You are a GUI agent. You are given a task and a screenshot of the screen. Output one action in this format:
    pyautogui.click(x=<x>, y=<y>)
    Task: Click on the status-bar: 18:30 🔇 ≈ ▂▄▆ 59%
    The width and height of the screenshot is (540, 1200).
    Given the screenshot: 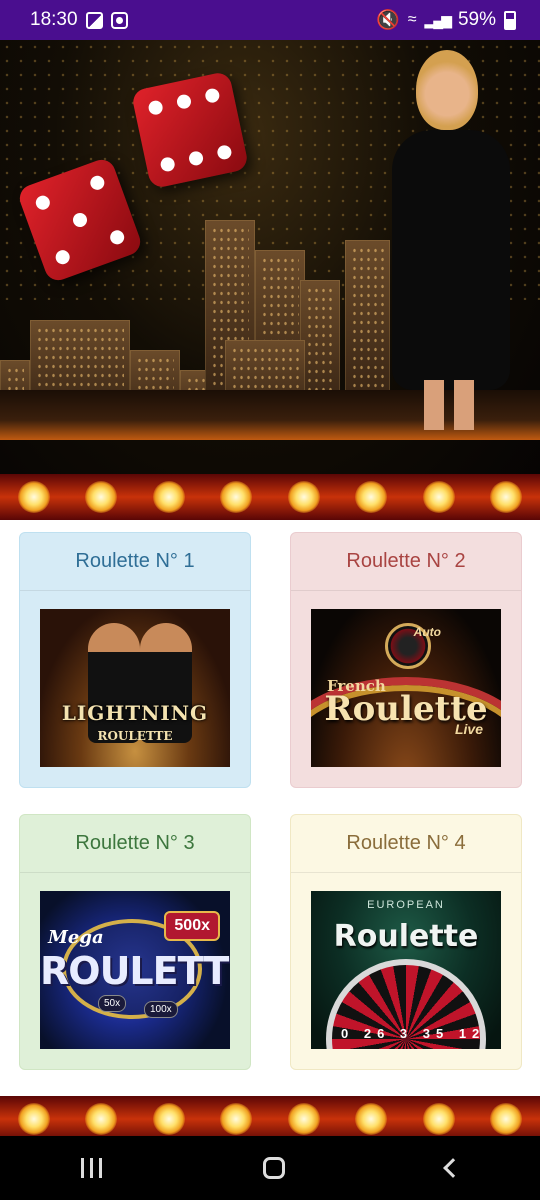 What is the action you would take?
    pyautogui.click(x=270, y=20)
    